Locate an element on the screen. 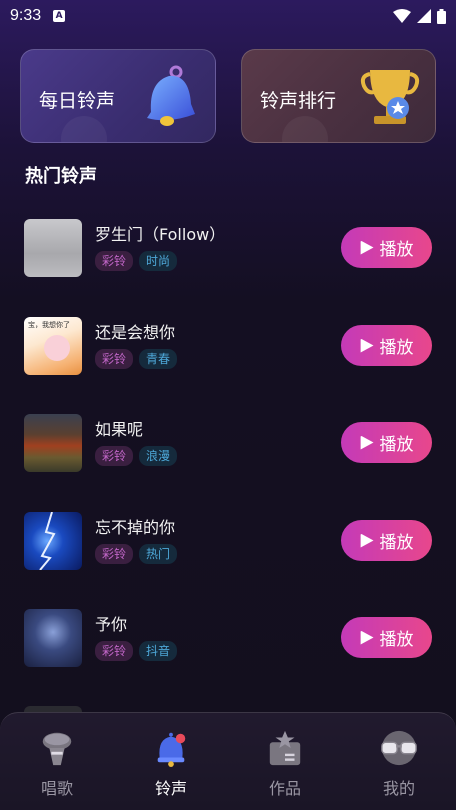 This screenshot has width=456, height=810. signal-icon is located at coordinates (424, 16).